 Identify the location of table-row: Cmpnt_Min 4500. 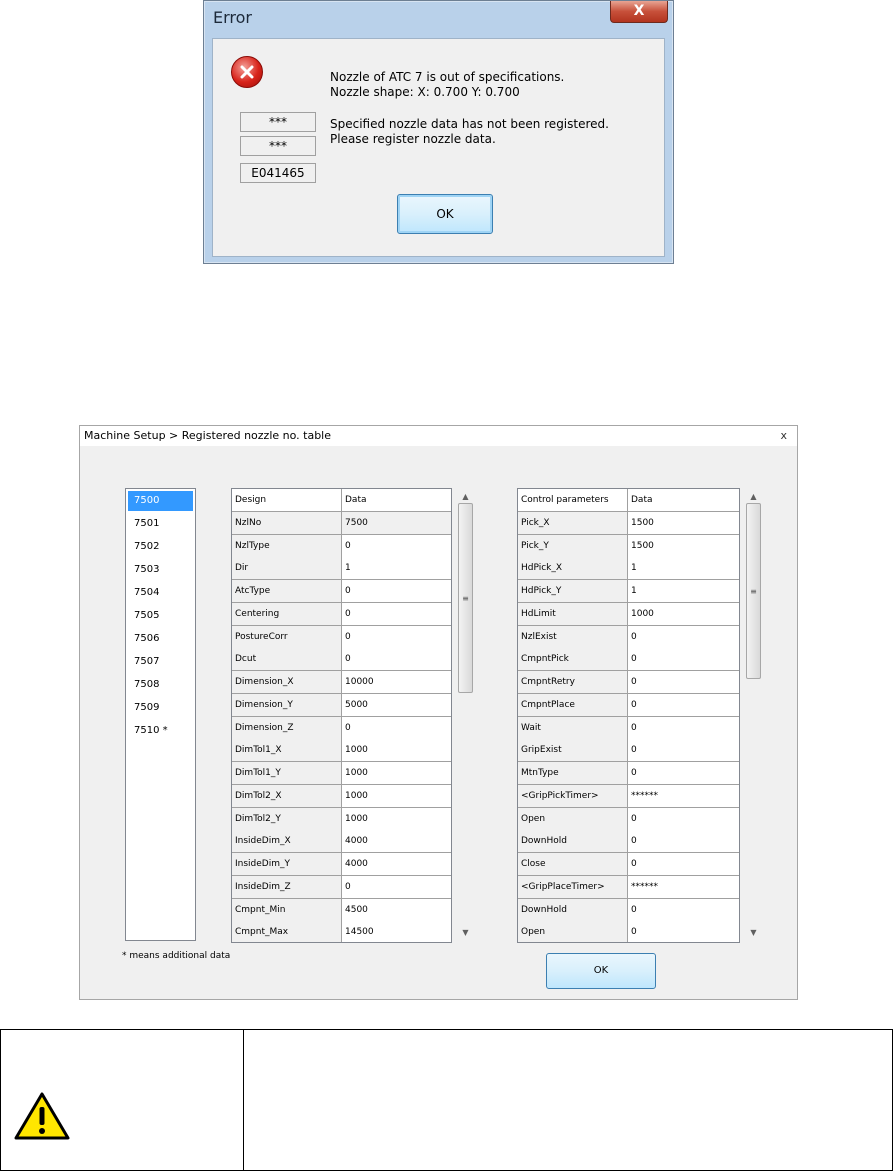
(341, 910).